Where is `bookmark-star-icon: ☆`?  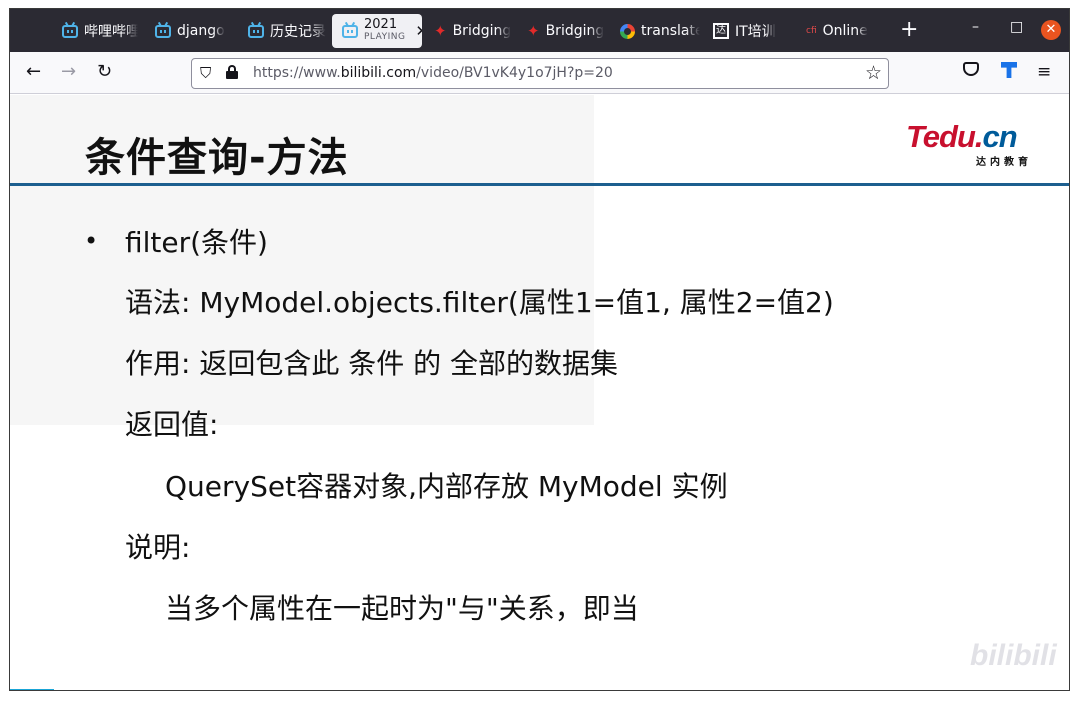
bookmark-star-icon: ☆ is located at coordinates (873, 73).